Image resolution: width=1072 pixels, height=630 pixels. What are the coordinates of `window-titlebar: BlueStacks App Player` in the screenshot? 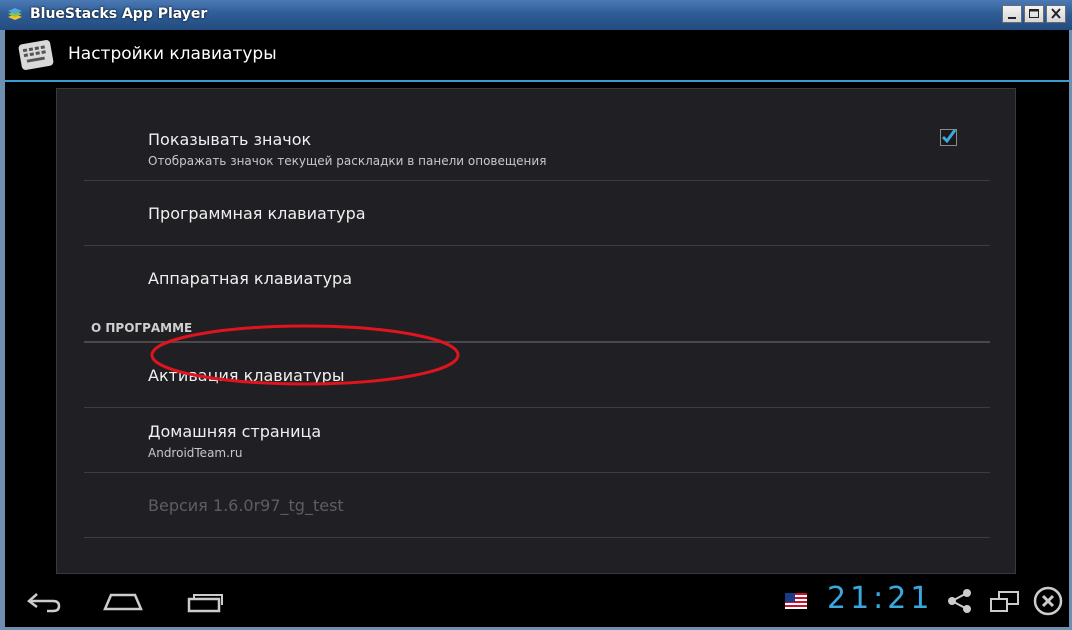 It's located at (536, 15).